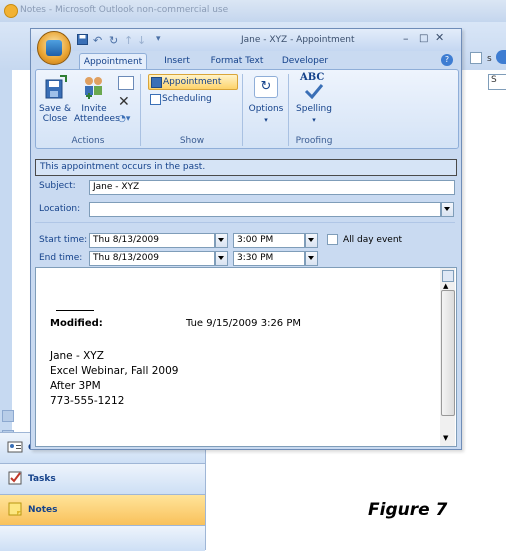 This screenshot has width=506, height=551. Describe the element at coordinates (88, 141) in the screenshot. I see `actions-group-label: Actions` at that location.